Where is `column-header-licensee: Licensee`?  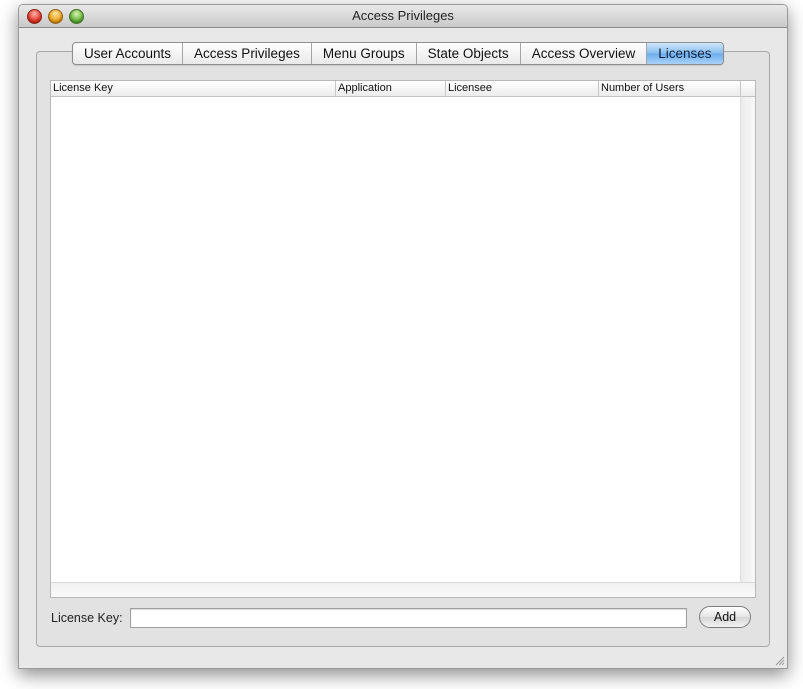
column-header-licensee: Licensee is located at coordinates (522, 88).